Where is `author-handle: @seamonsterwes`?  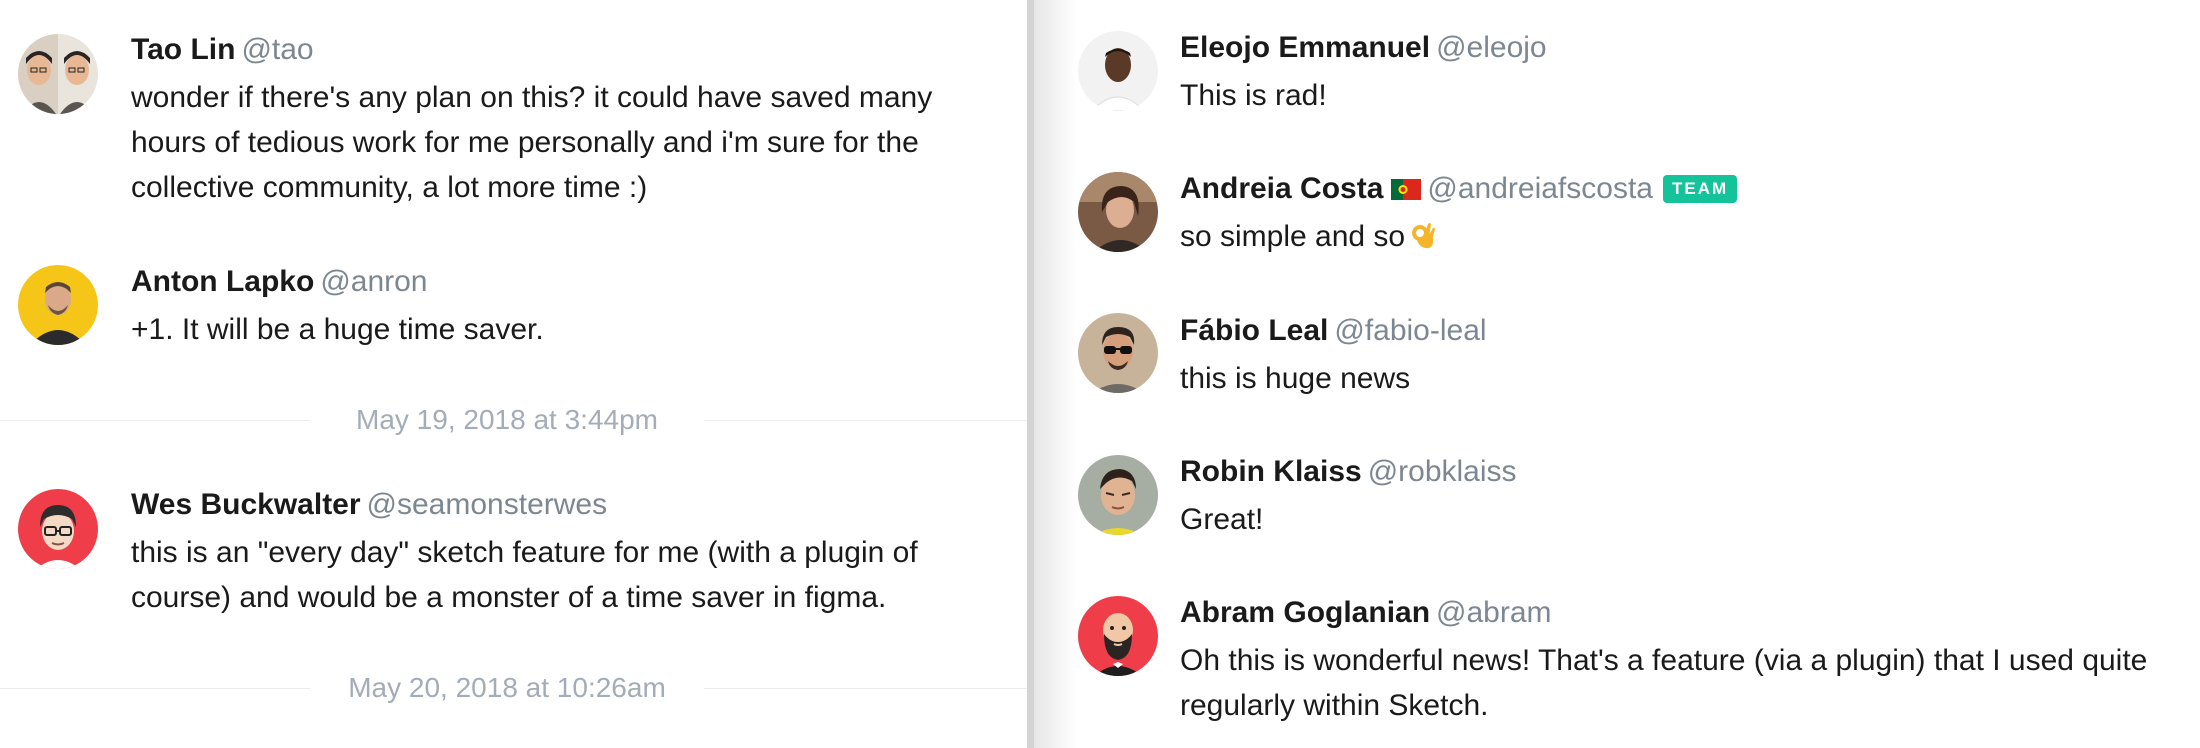 author-handle: @seamonsterwes is located at coordinates (487, 504).